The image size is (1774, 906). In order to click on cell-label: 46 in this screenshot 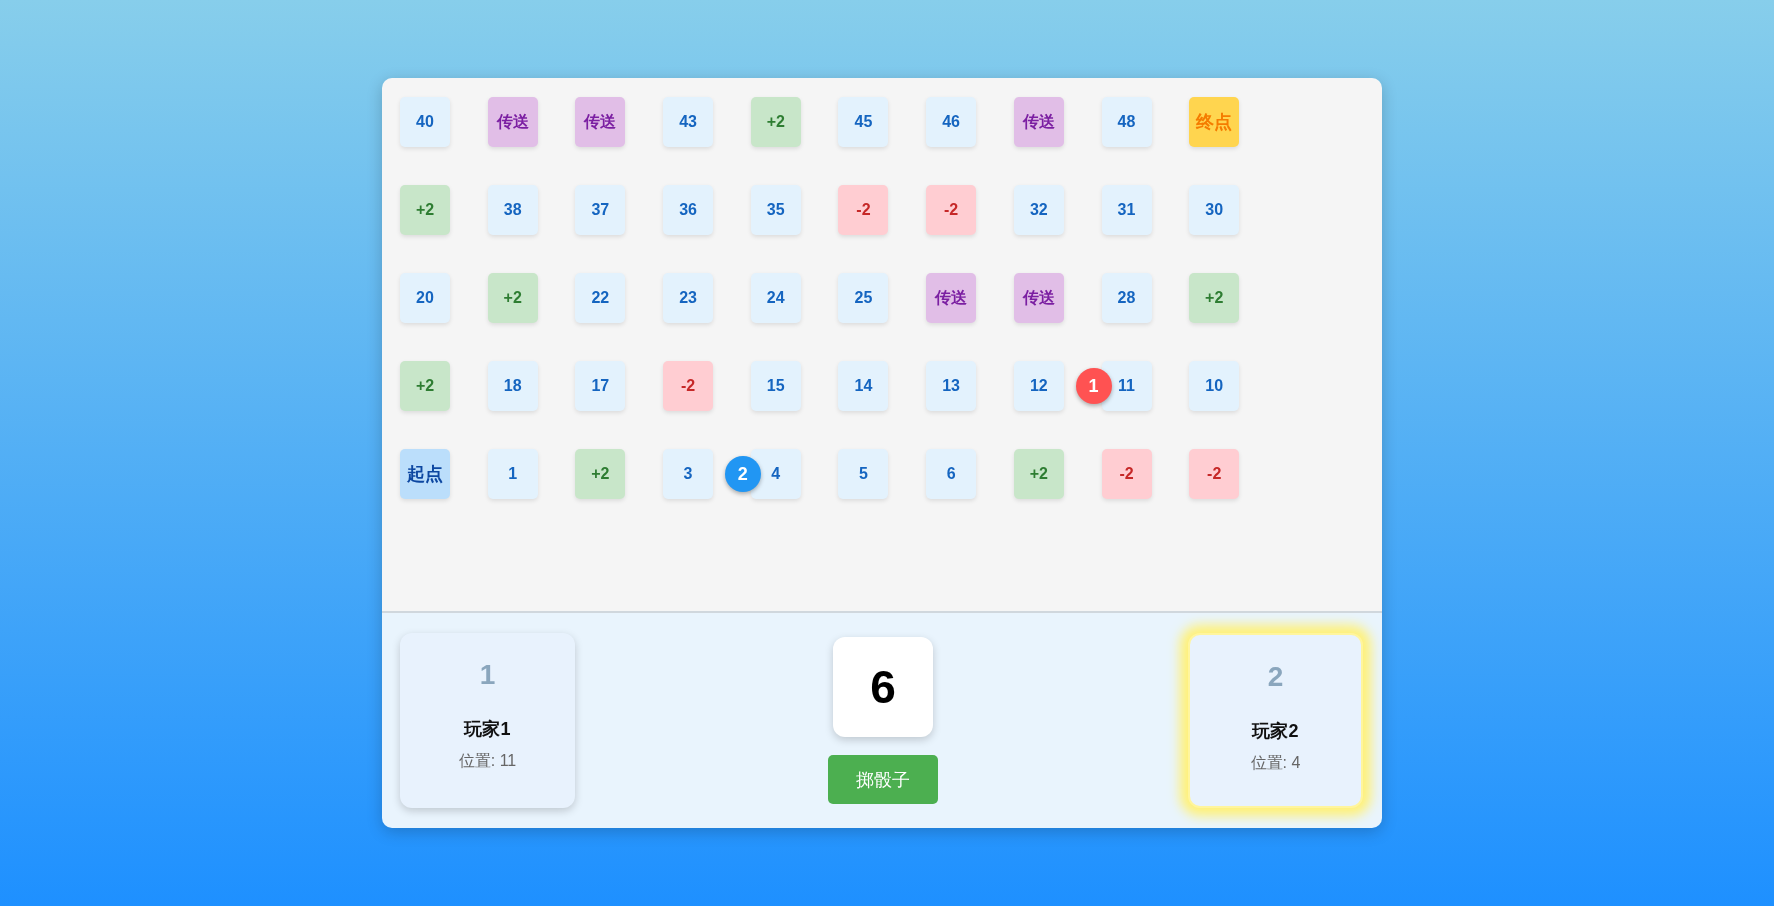, I will do `click(951, 122)`.